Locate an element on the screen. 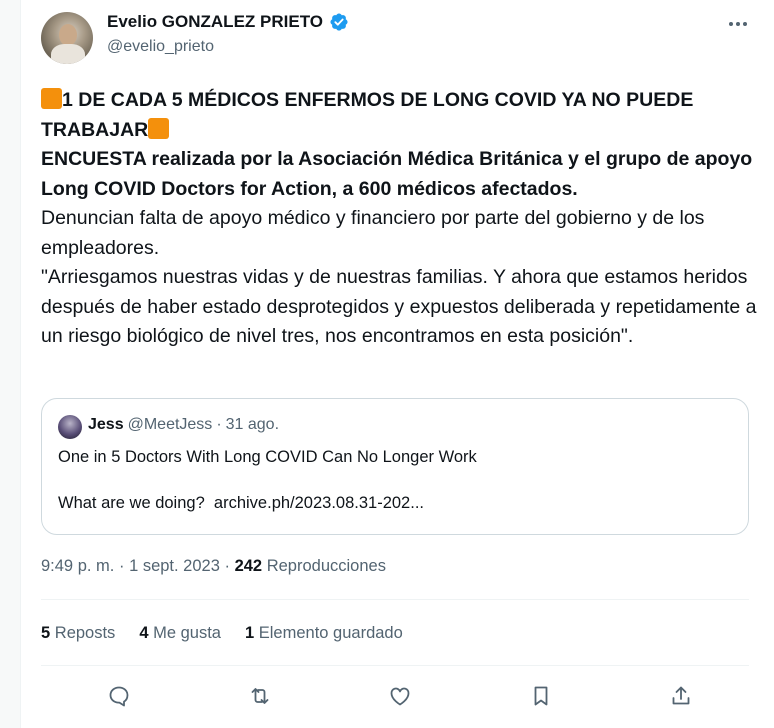 The image size is (774, 728). likes-label: Me gusta is located at coordinates (187, 633).